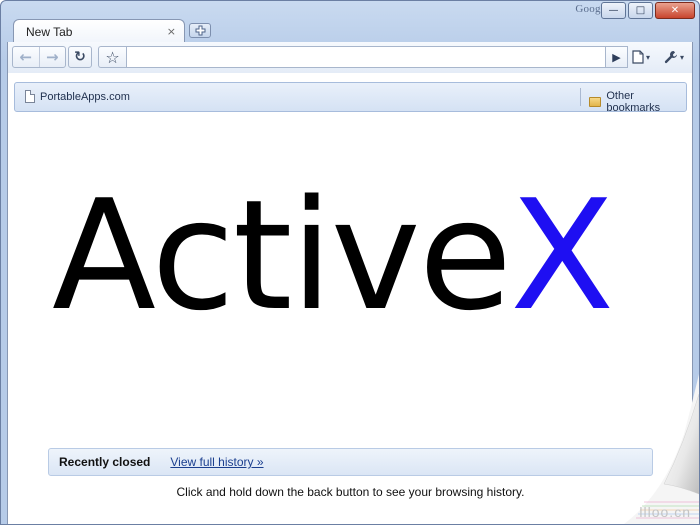  I want to click on forward-arrow-icon: →, so click(52, 57).